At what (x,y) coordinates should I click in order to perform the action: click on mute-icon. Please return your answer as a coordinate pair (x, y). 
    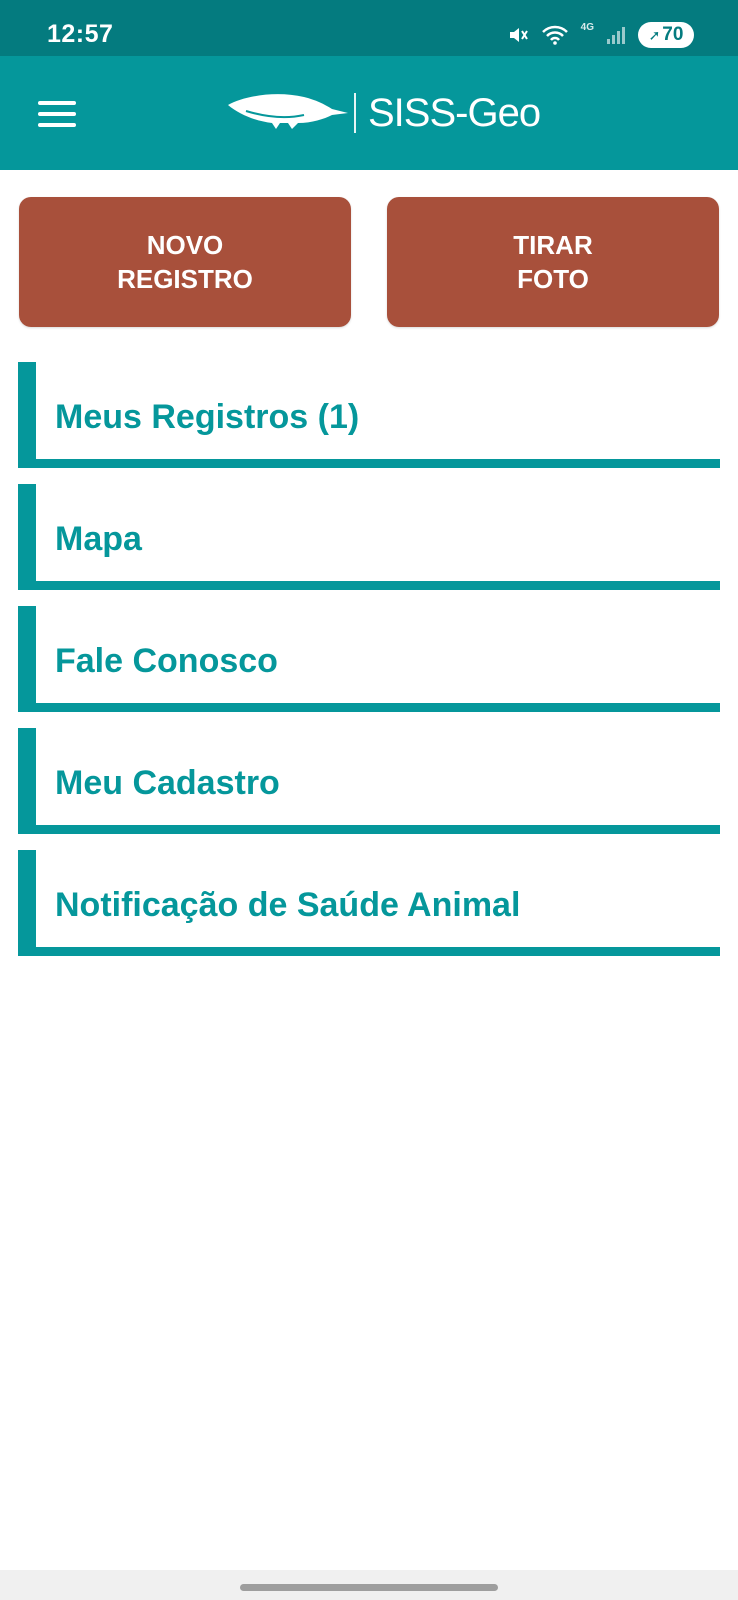
    Looking at the image, I should click on (518, 35).